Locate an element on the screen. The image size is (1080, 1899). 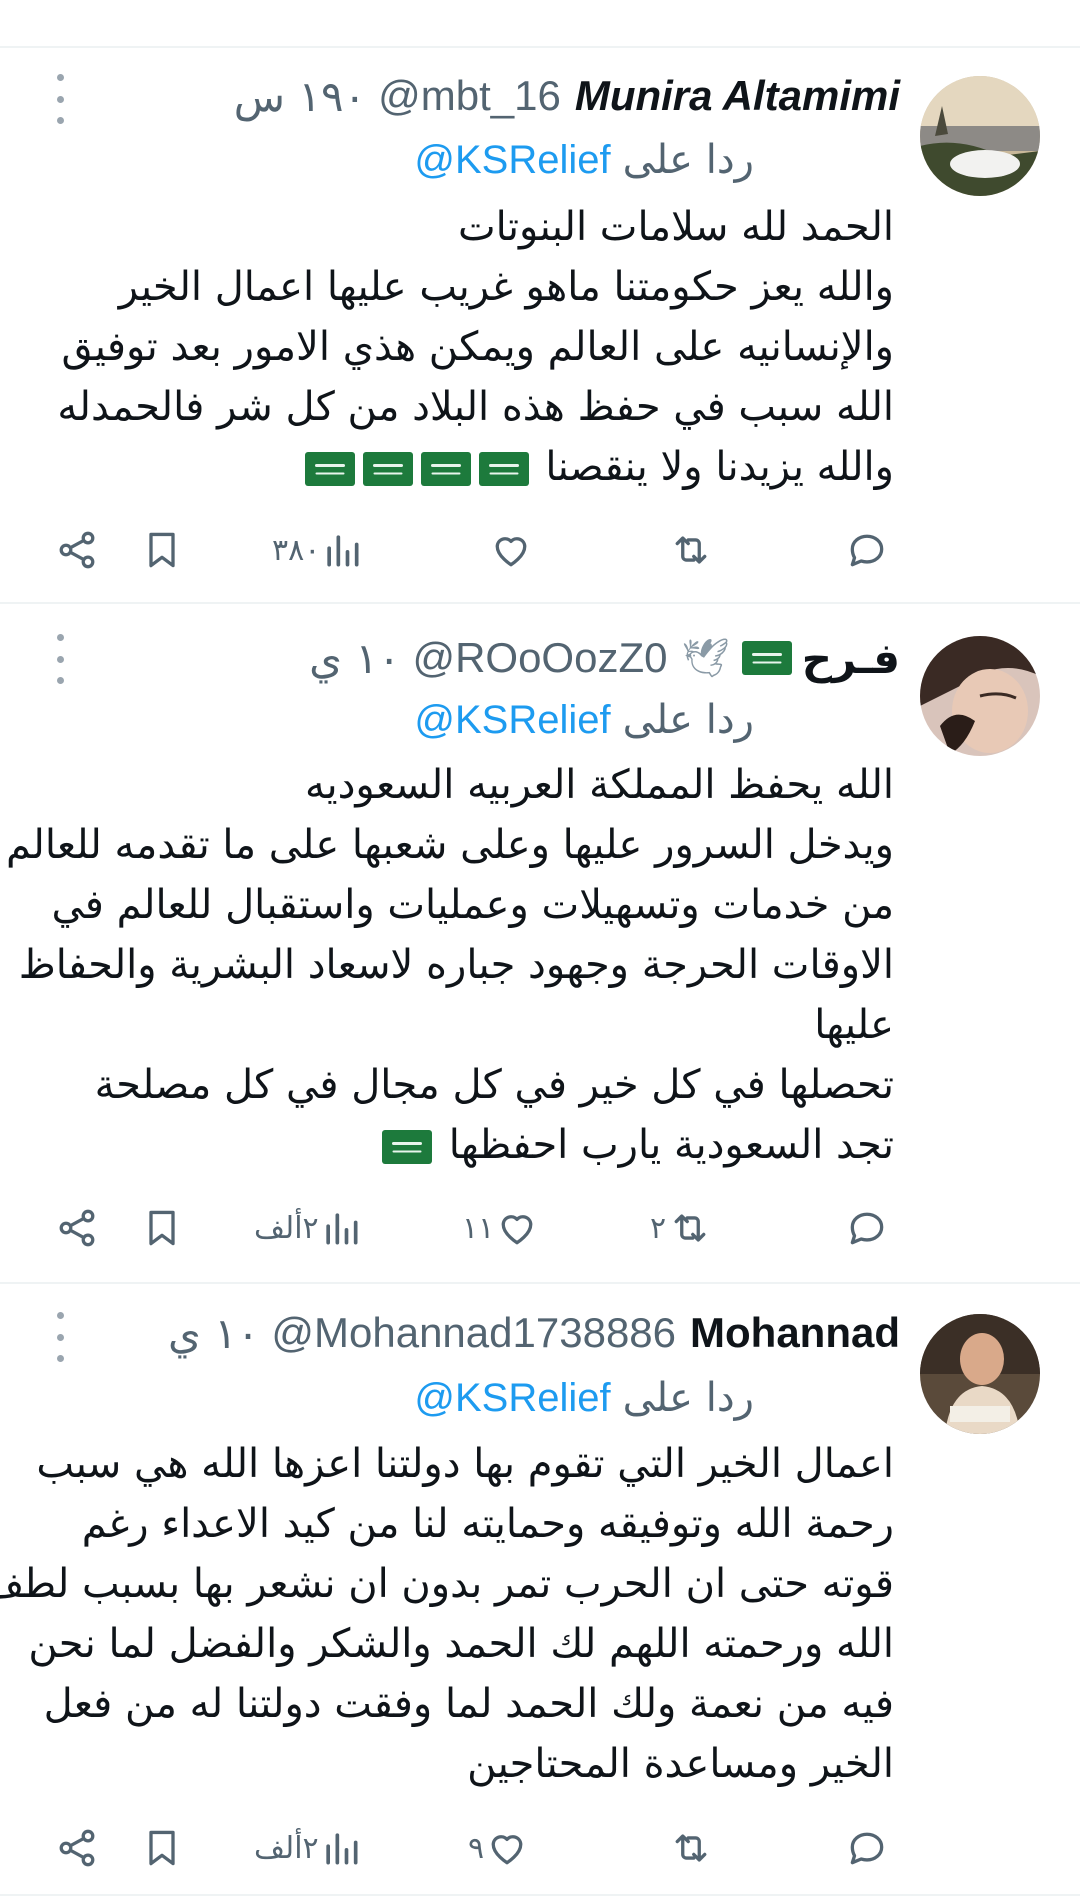
tweet-header: فـرح 🕊 @ROoOozZ0 ١٠ ي is located at coordinates (604, 658).